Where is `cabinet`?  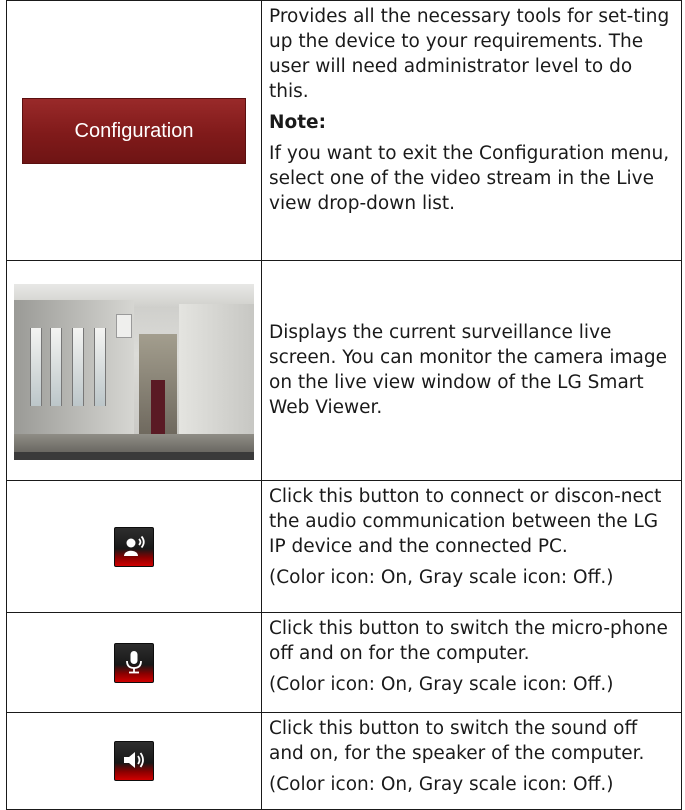
cabinet is located at coordinates (158, 408).